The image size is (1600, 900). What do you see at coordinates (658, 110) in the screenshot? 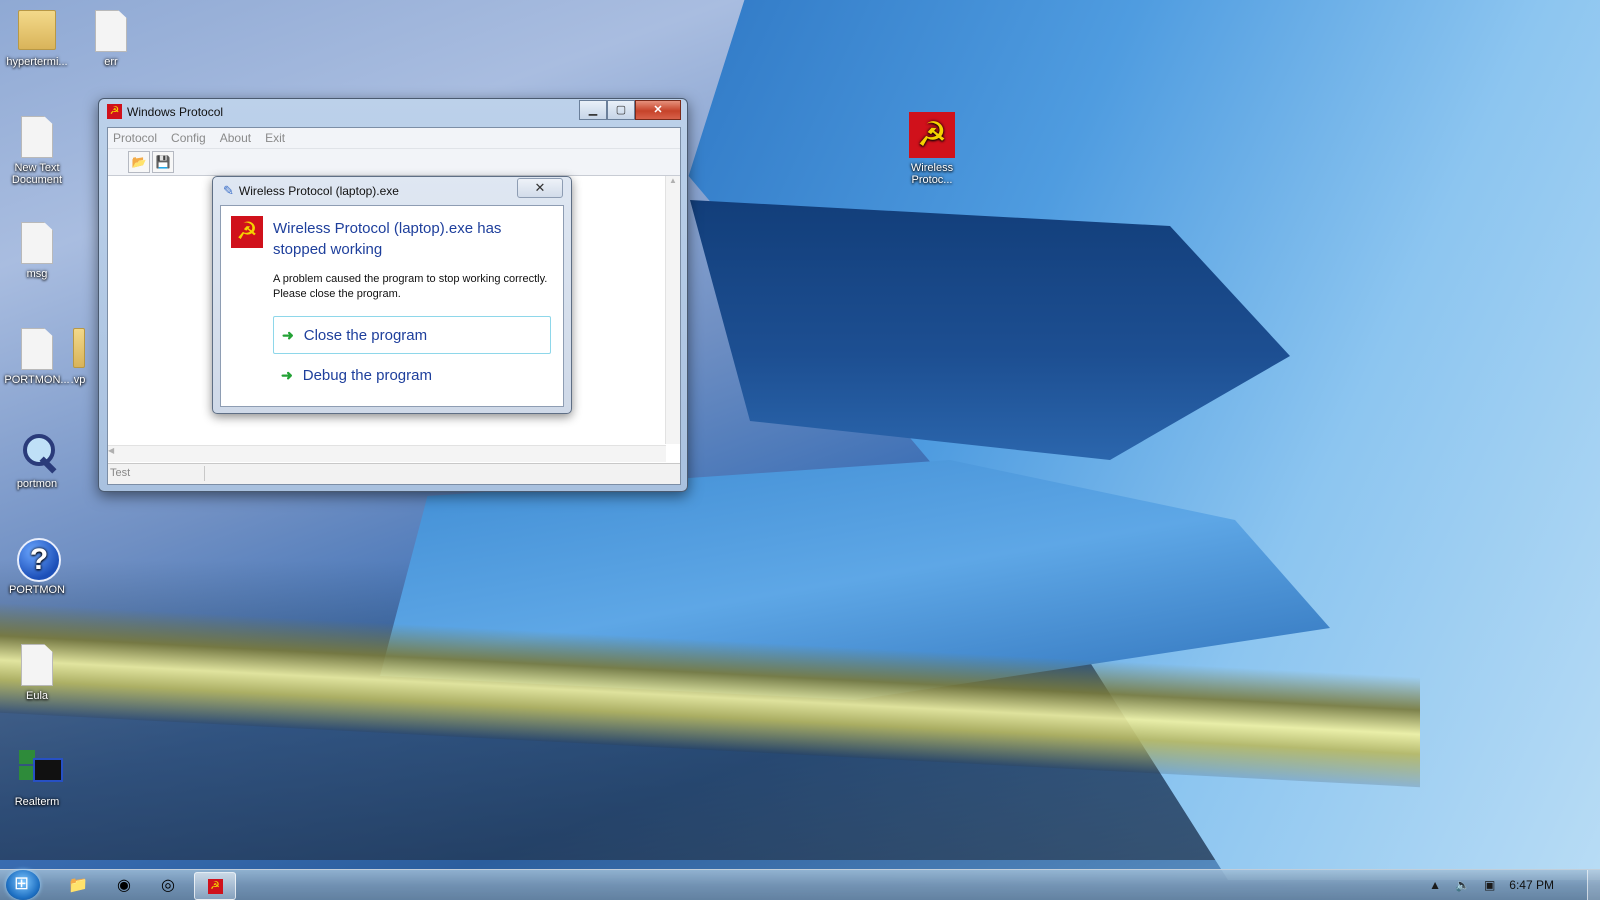
I see `close-button: ✕` at bounding box center [658, 110].